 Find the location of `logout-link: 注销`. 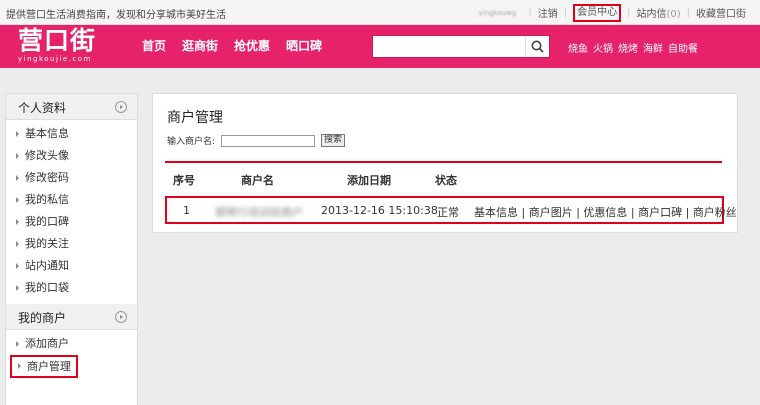

logout-link: 注销 is located at coordinates (548, 12).